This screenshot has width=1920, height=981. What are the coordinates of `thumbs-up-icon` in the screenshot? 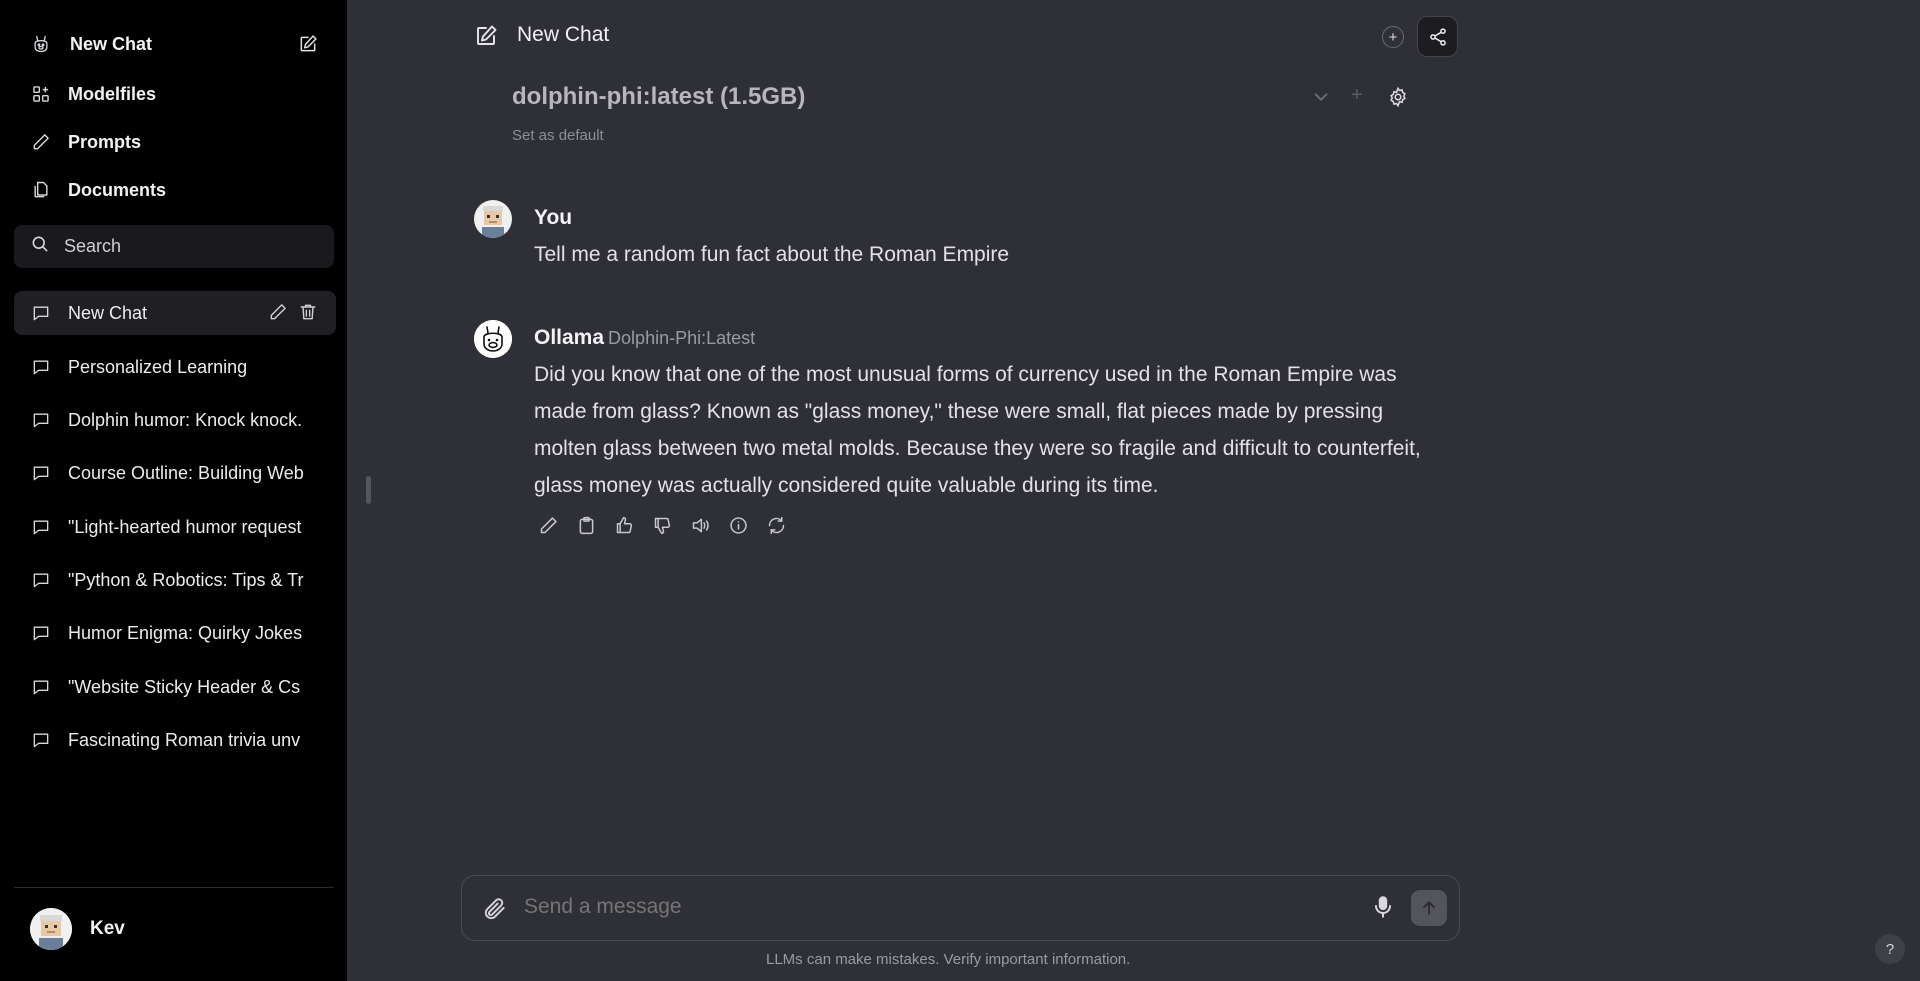 It's located at (624, 525).